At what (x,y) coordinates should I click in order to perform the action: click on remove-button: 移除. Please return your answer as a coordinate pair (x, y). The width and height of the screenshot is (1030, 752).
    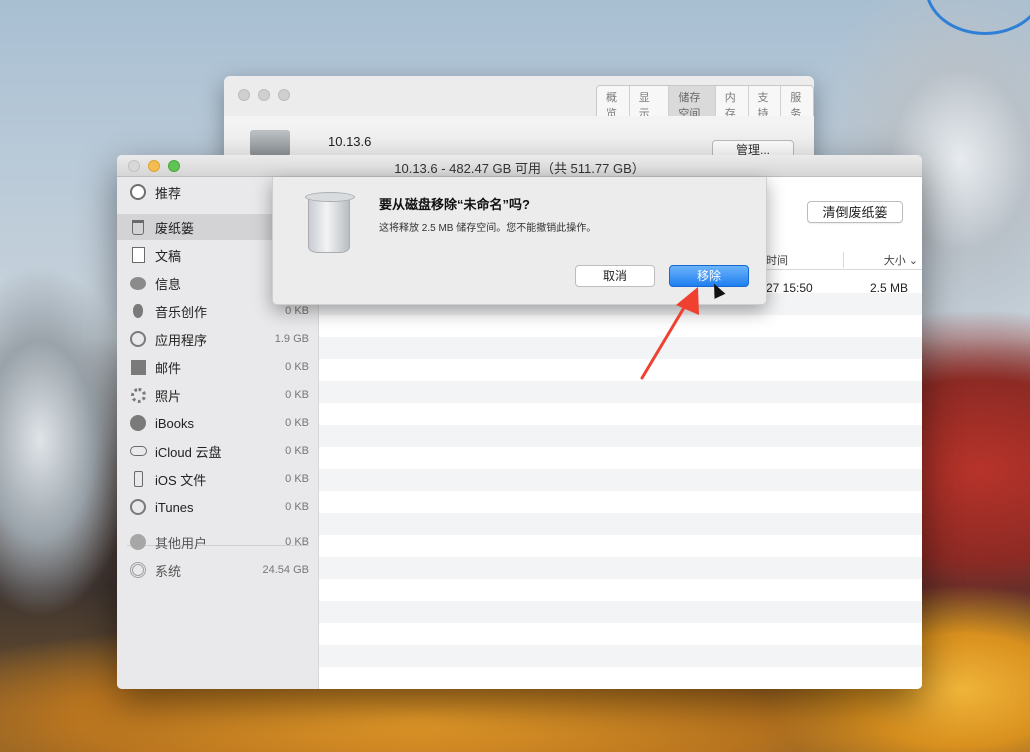
    Looking at the image, I should click on (709, 276).